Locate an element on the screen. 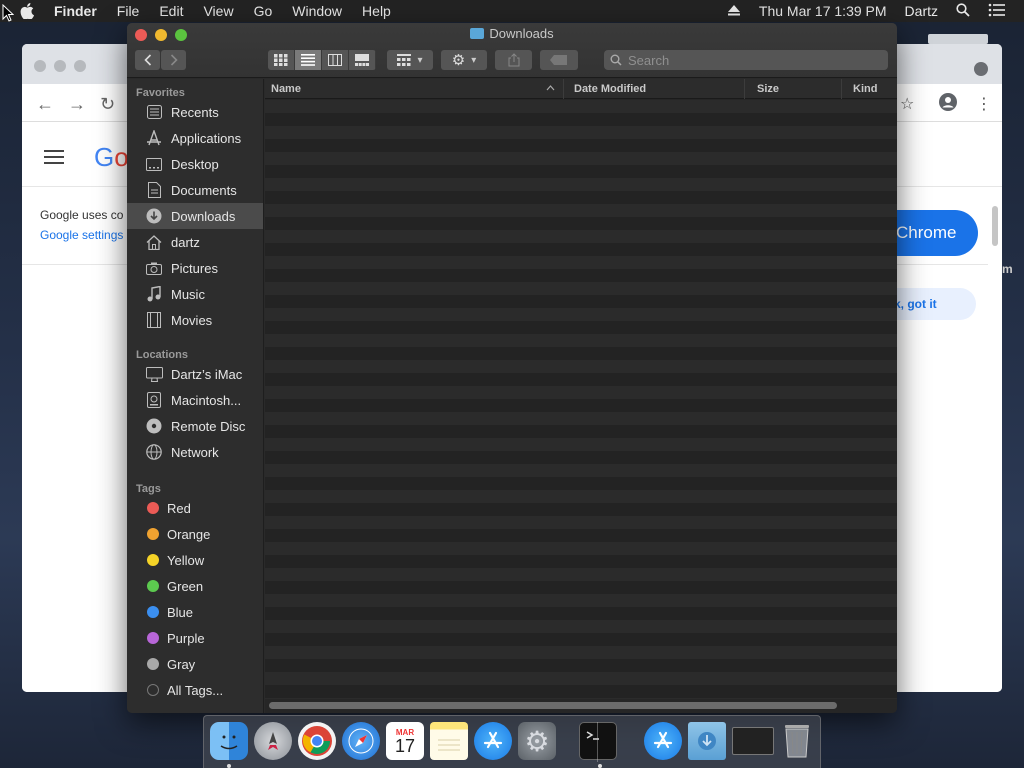  dock-window-thumbnail is located at coordinates (753, 741).